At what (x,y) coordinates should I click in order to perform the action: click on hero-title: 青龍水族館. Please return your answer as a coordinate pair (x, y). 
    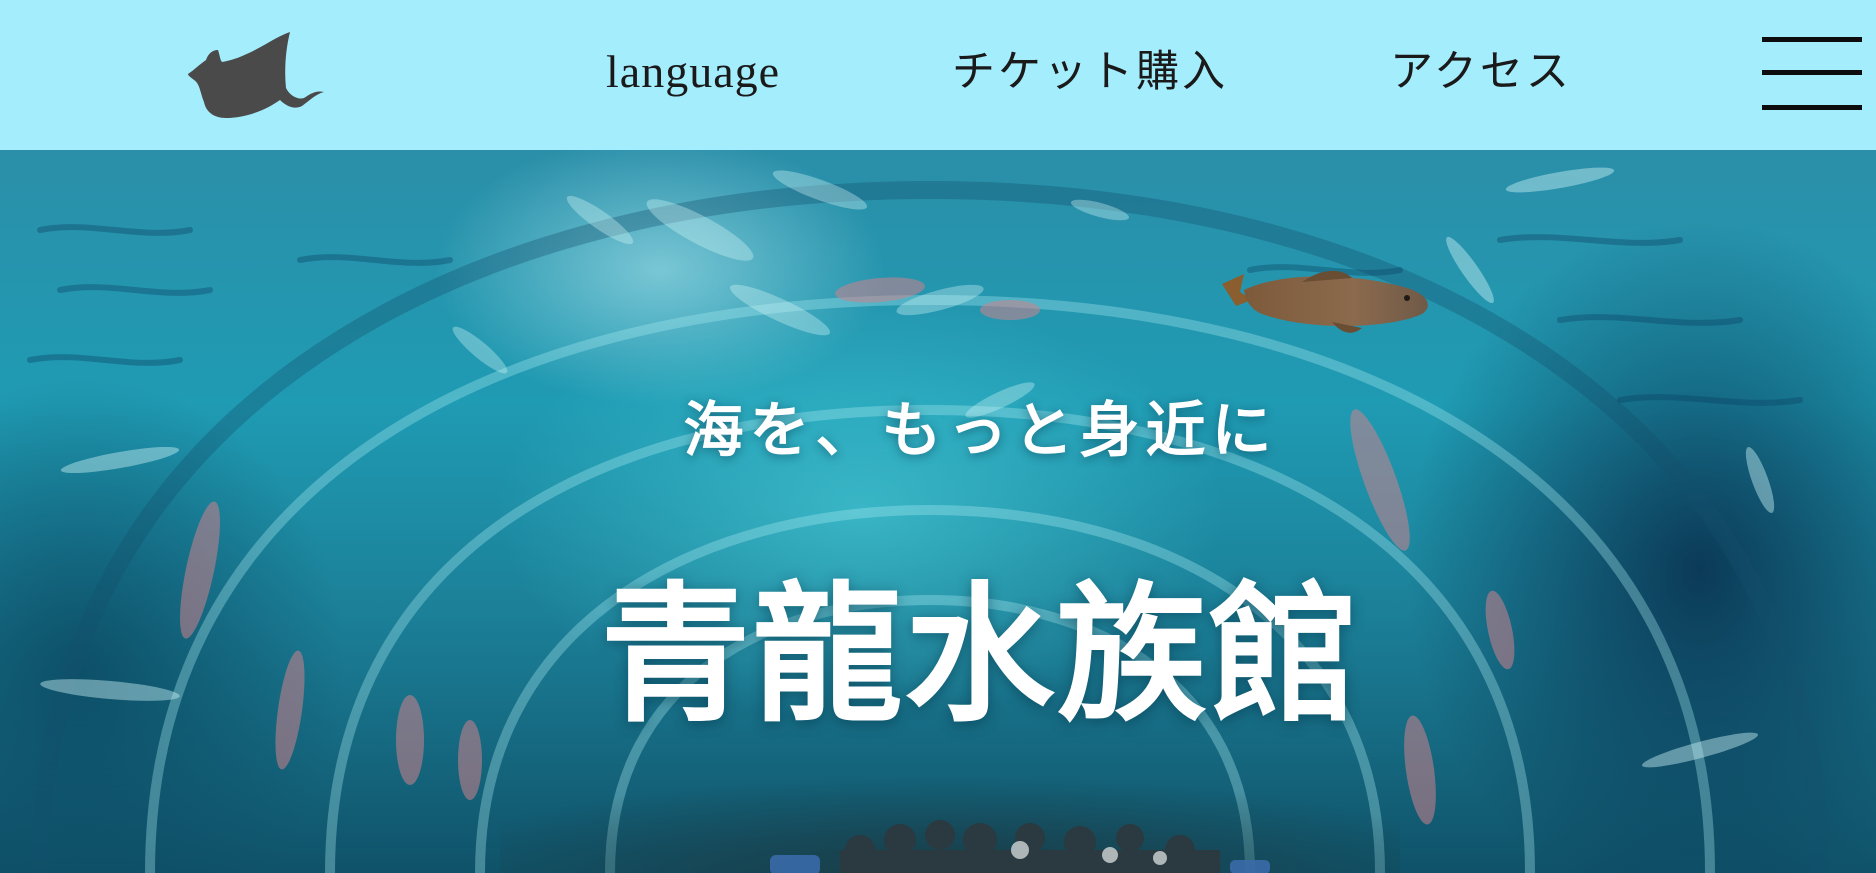
    Looking at the image, I should click on (980, 655).